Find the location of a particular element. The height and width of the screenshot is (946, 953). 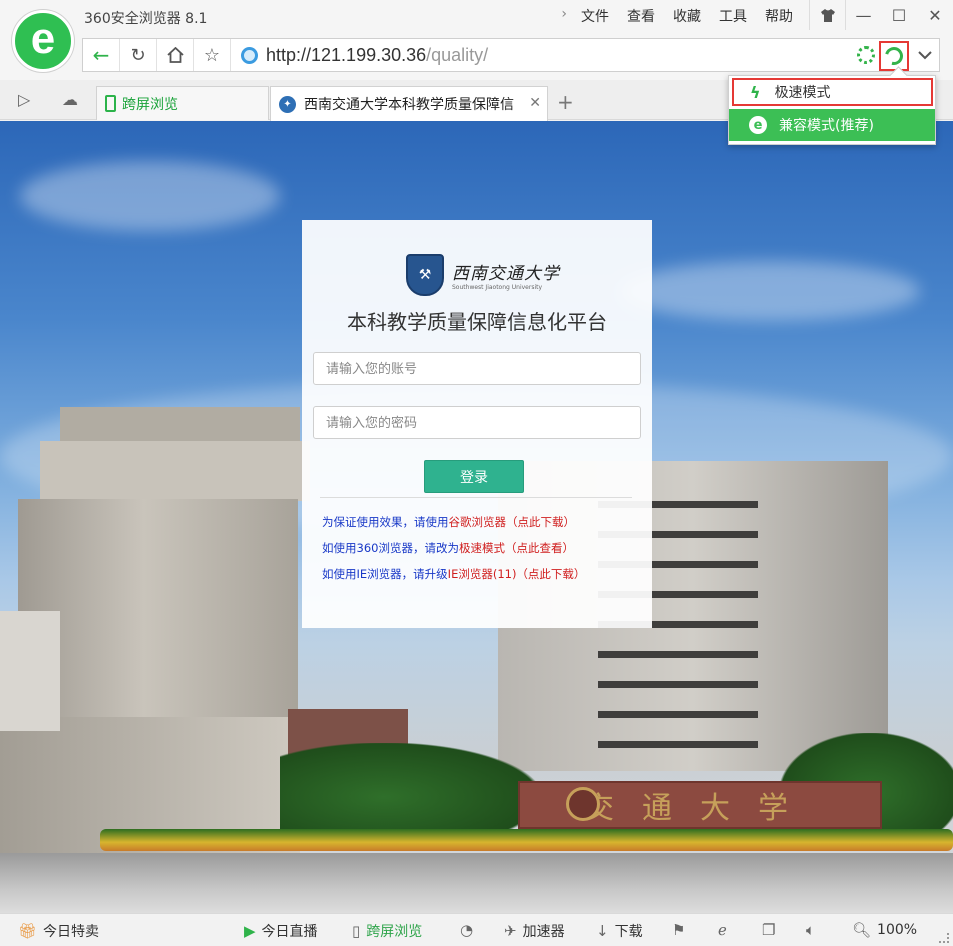

browser-notice-ie: 如使用IE浏览器，请升级IE浏览器(11)（点此下载） is located at coordinates (453, 574).